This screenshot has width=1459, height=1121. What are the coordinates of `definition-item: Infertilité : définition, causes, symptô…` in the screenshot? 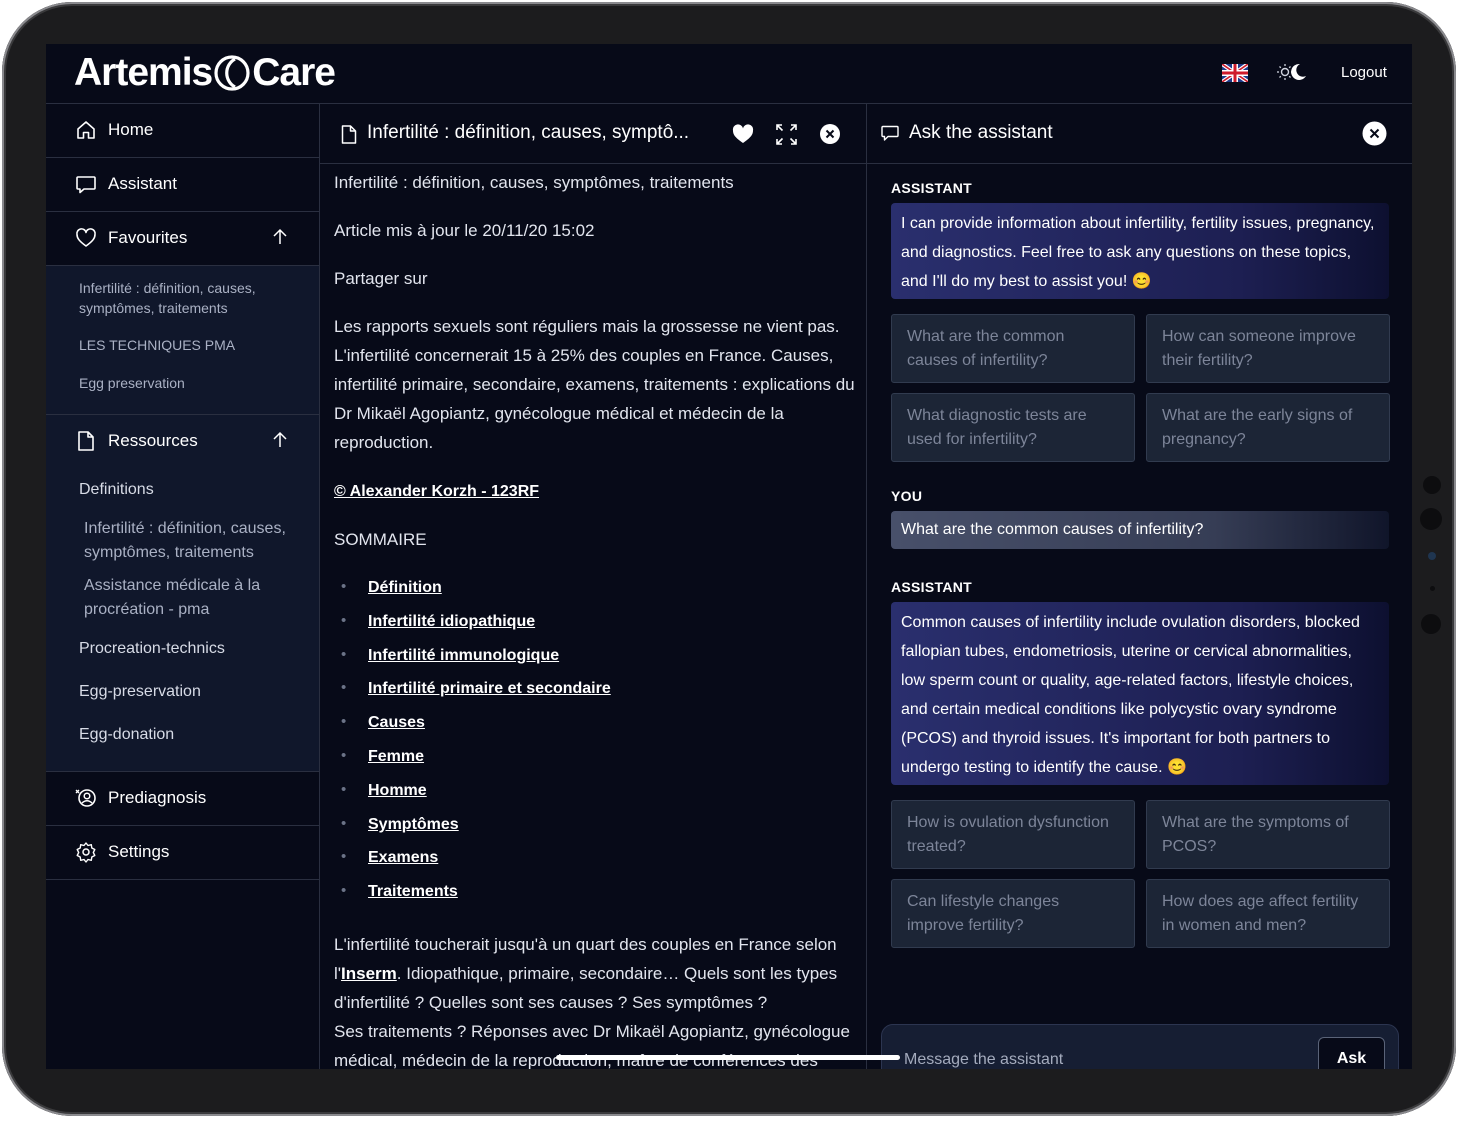 It's located at (196, 541).